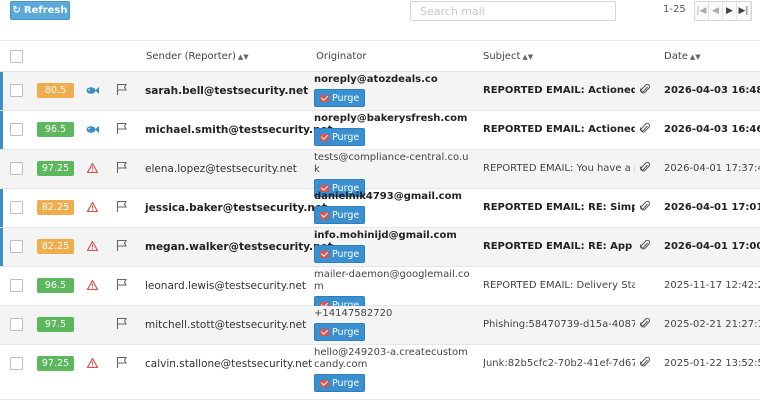 The height and width of the screenshot is (400, 760). What do you see at coordinates (513, 11) in the screenshot?
I see `search-input` at bounding box center [513, 11].